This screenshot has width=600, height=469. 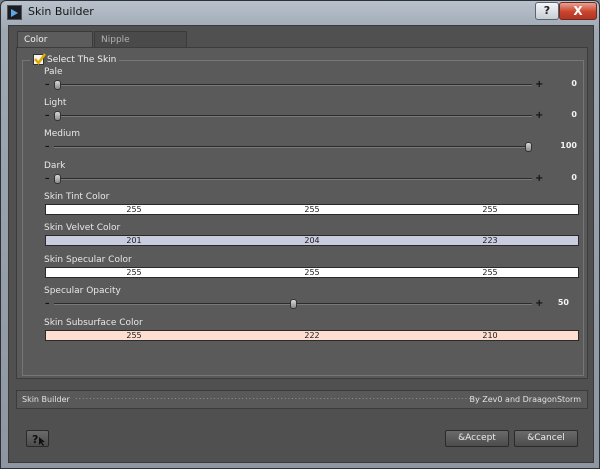 I want to click on dark-value: 0, so click(x=574, y=177).